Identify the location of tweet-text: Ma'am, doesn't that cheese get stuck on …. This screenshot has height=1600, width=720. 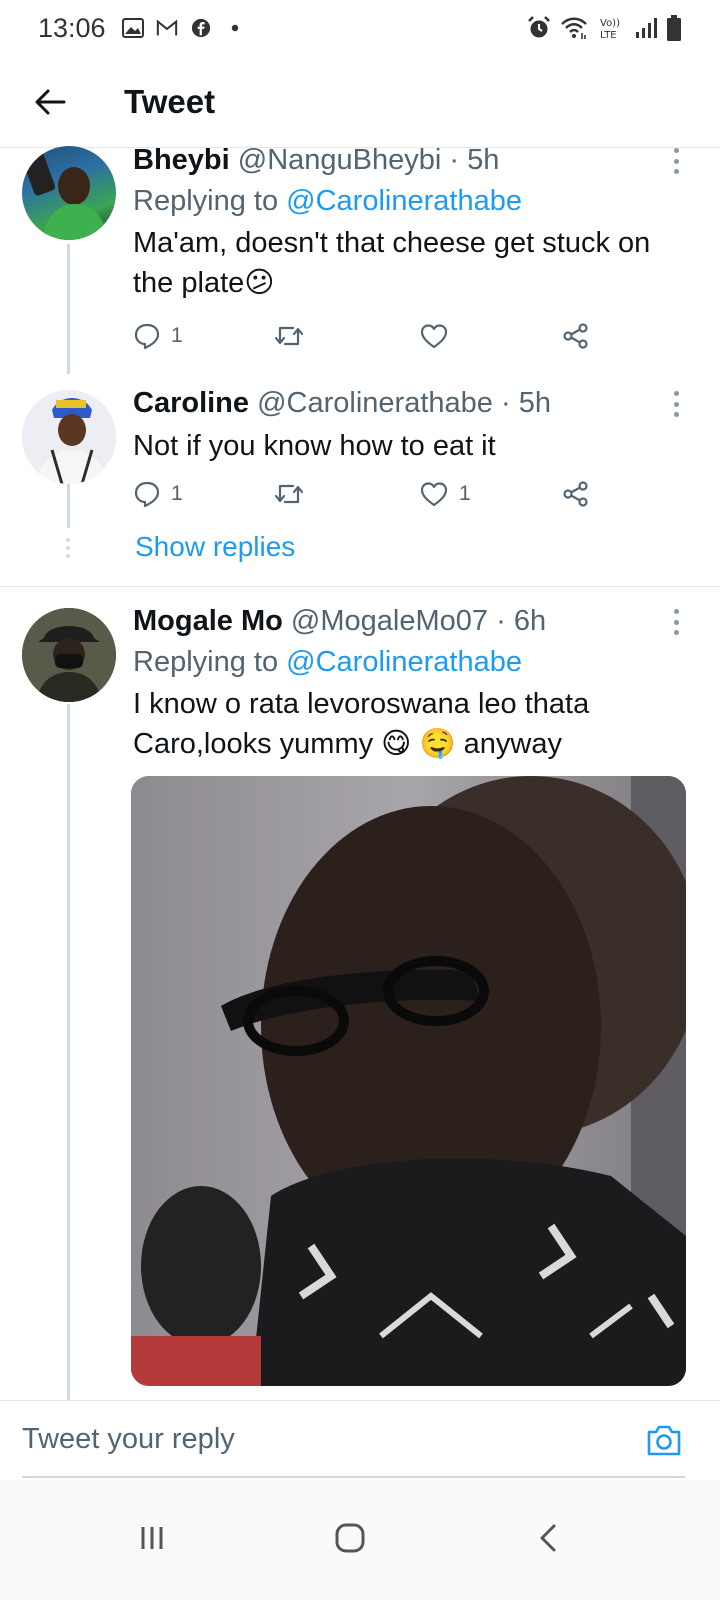
(392, 263).